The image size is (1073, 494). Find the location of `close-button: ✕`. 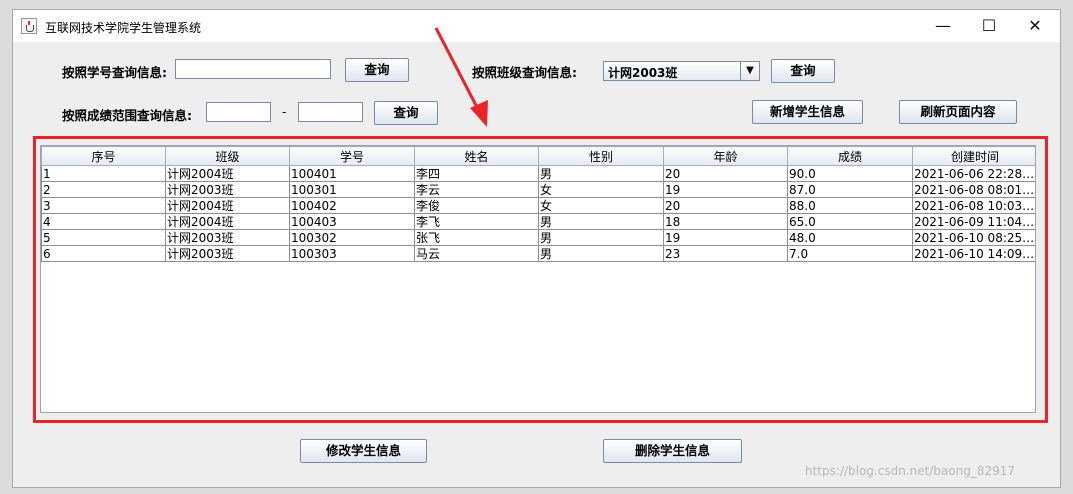

close-button: ✕ is located at coordinates (1035, 26).